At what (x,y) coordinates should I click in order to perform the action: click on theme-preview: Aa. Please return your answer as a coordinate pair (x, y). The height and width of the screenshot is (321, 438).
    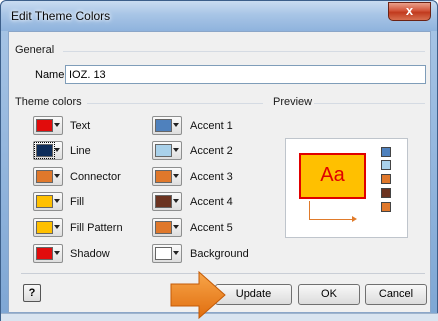
    Looking at the image, I should click on (346, 188).